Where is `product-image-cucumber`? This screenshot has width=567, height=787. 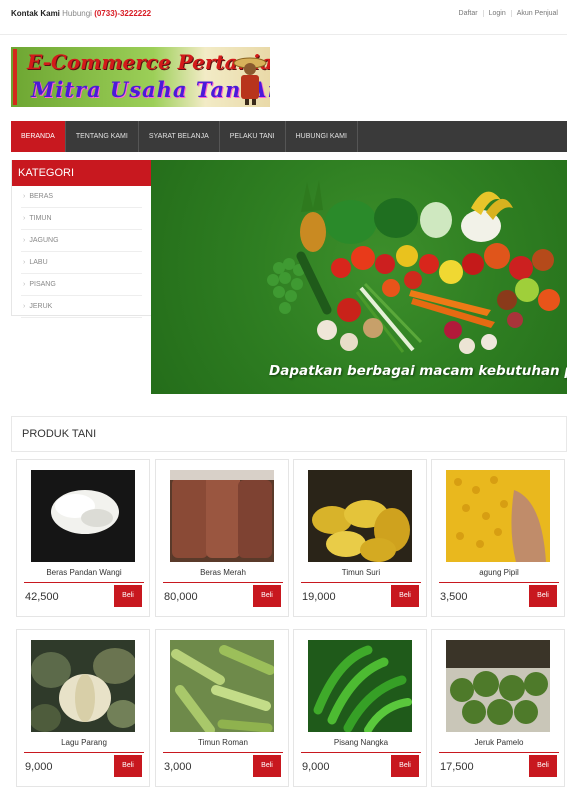
product-image-cucumber is located at coordinates (222, 686).